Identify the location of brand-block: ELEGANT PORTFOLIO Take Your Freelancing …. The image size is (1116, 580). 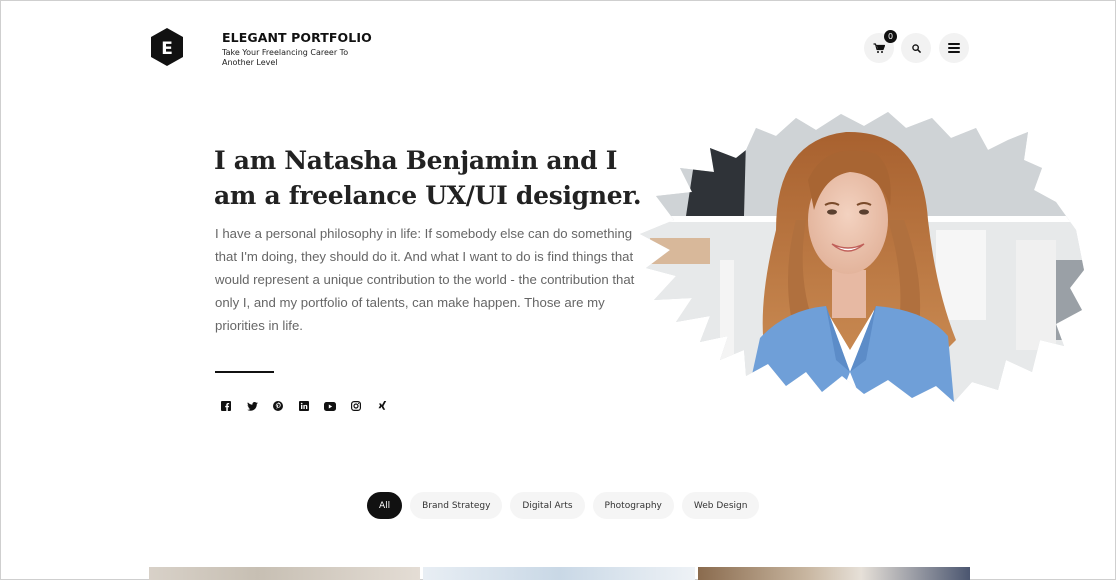
(297, 49).